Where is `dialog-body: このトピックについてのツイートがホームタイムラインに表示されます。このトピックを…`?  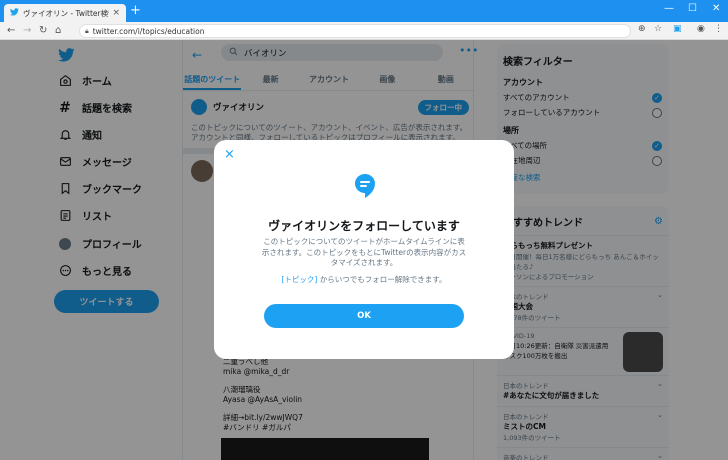
dialog-body: このトピックについてのツイートがホームタイムラインに表示されます。このトピックを… is located at coordinates (364, 252).